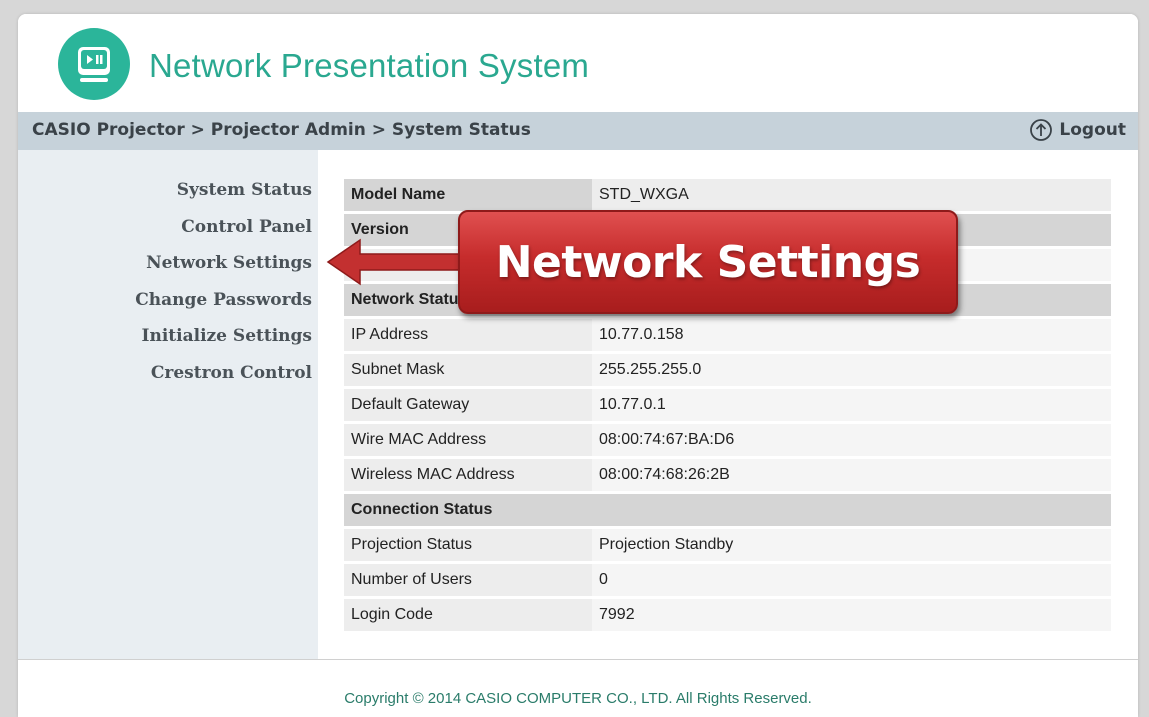  Describe the element at coordinates (851, 545) in the screenshot. I see `row-value: Projection Standby` at that location.